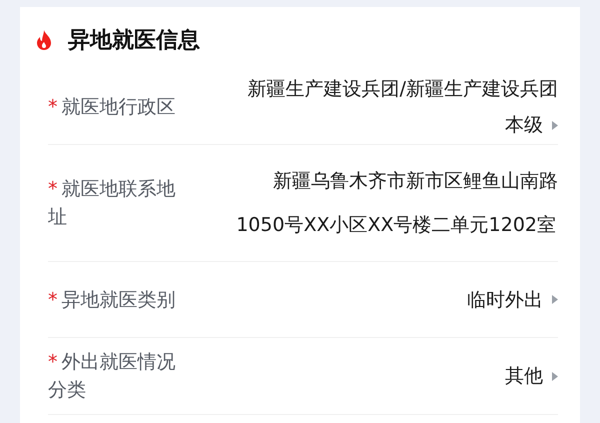 The image size is (600, 423). What do you see at coordinates (112, 376) in the screenshot?
I see `field-label: * 外出就医情况分类` at bounding box center [112, 376].